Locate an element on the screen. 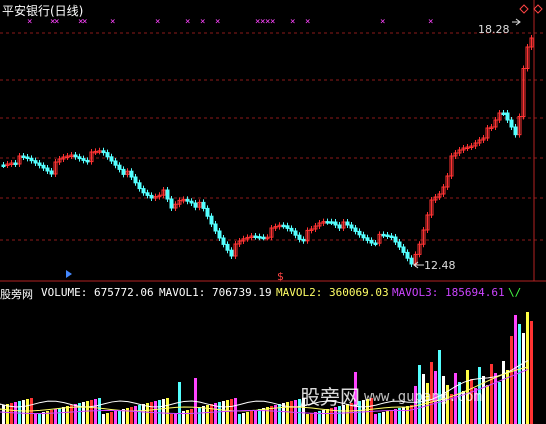 Image resolution: width=546 pixels, height=424 pixels. mavol2-value: MAVOL2: 360069.03 is located at coordinates (332, 292).